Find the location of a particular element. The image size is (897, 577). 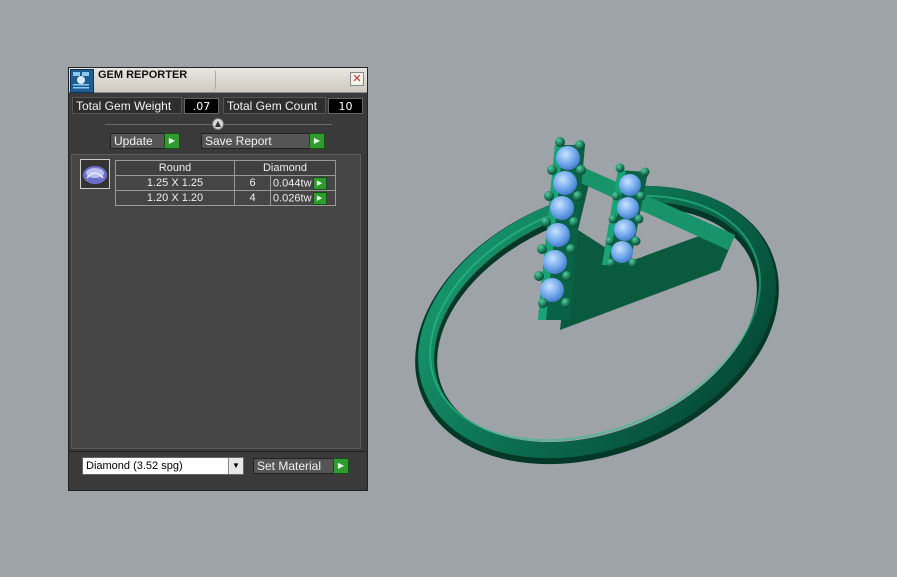

cut-header: Round is located at coordinates (175, 168).